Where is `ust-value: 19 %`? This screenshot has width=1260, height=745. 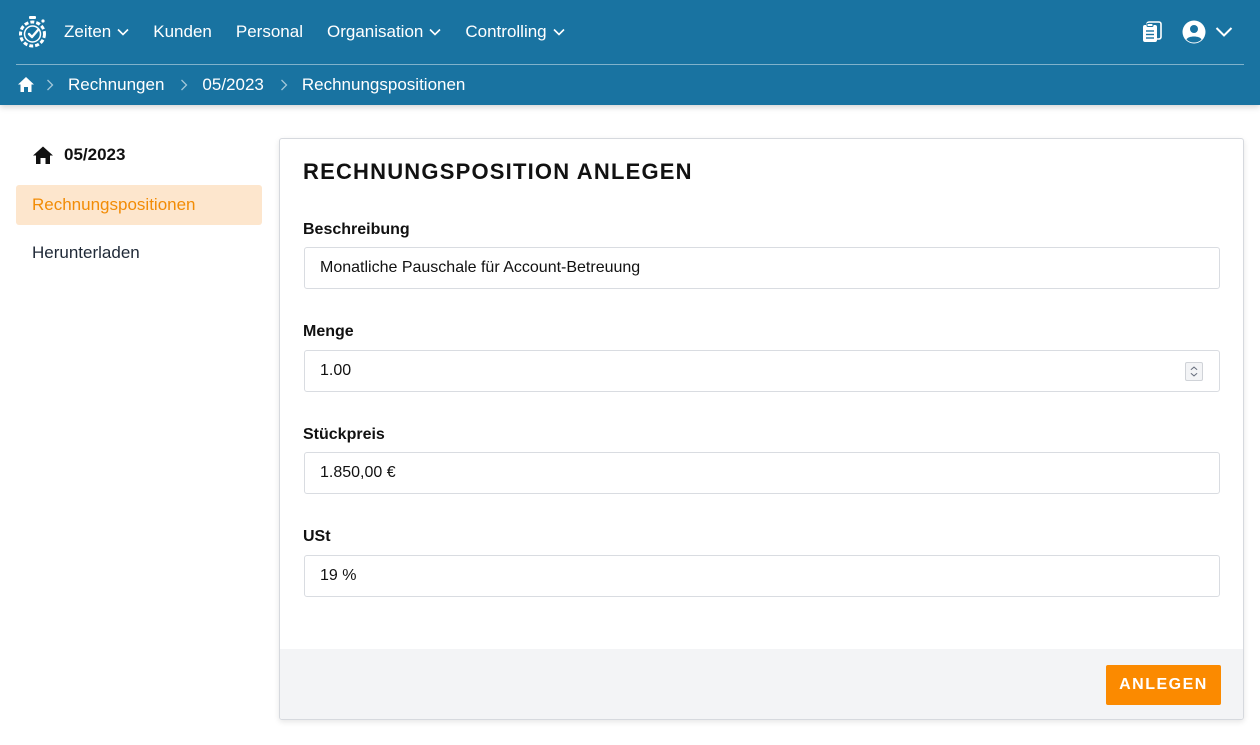 ust-value: 19 % is located at coordinates (338, 575).